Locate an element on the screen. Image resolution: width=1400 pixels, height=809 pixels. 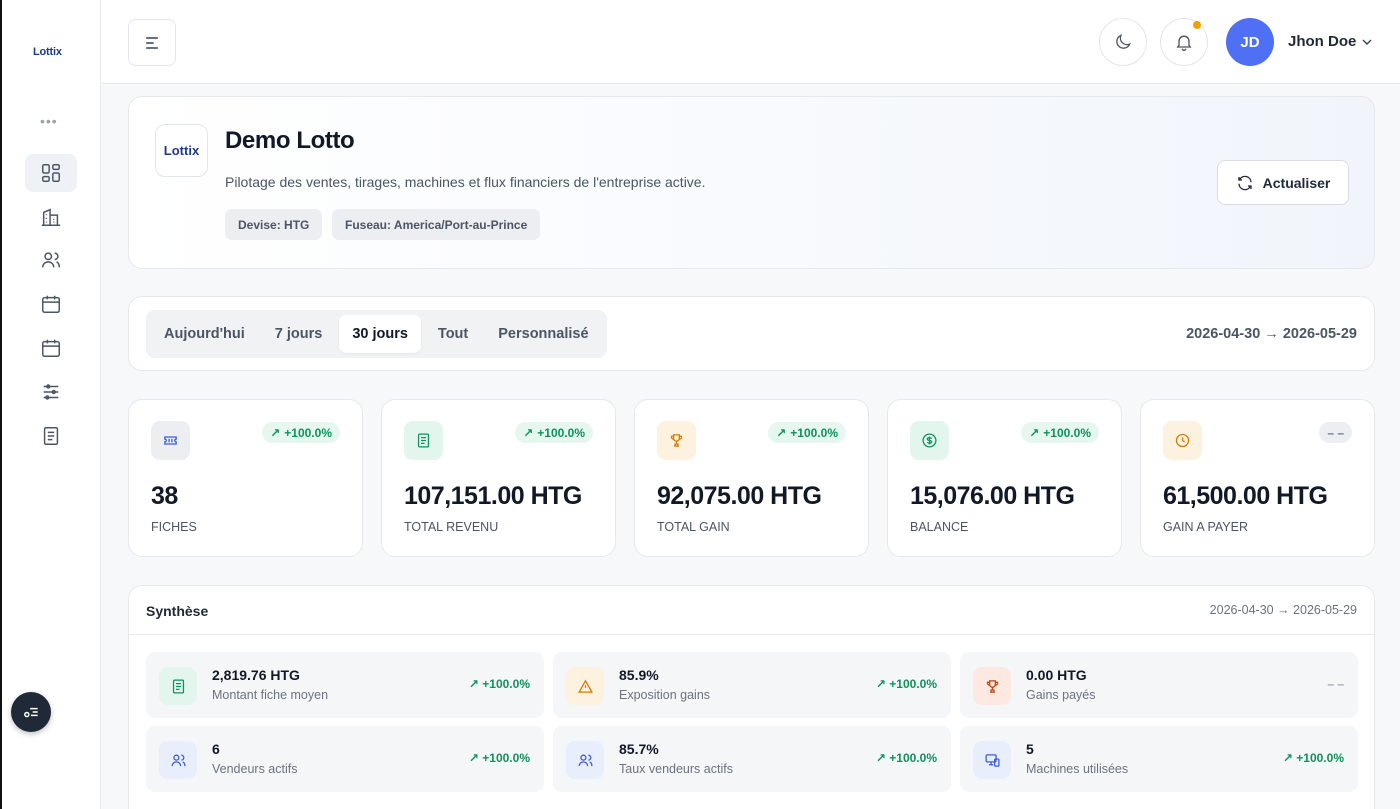
receipt-icon is located at coordinates (178, 686).